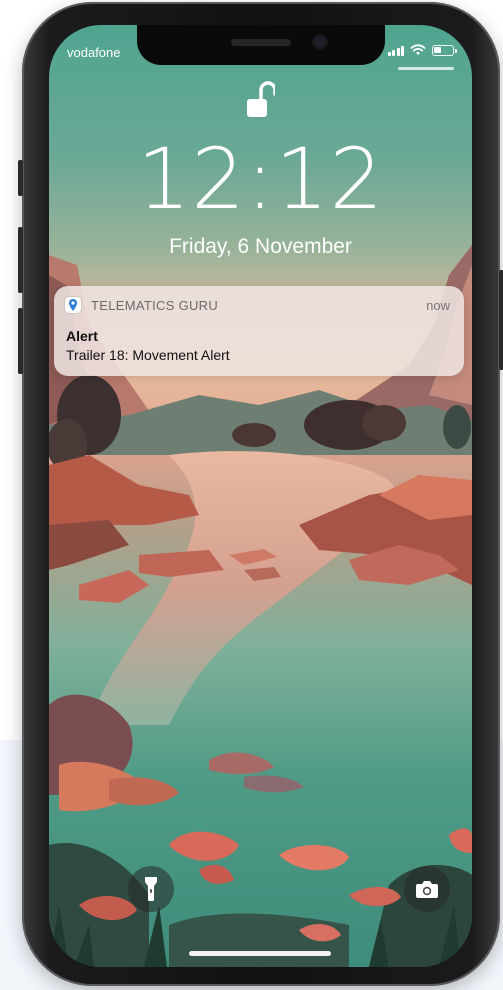 This screenshot has width=503, height=990. I want to click on flashlight-icon, so click(151, 889).